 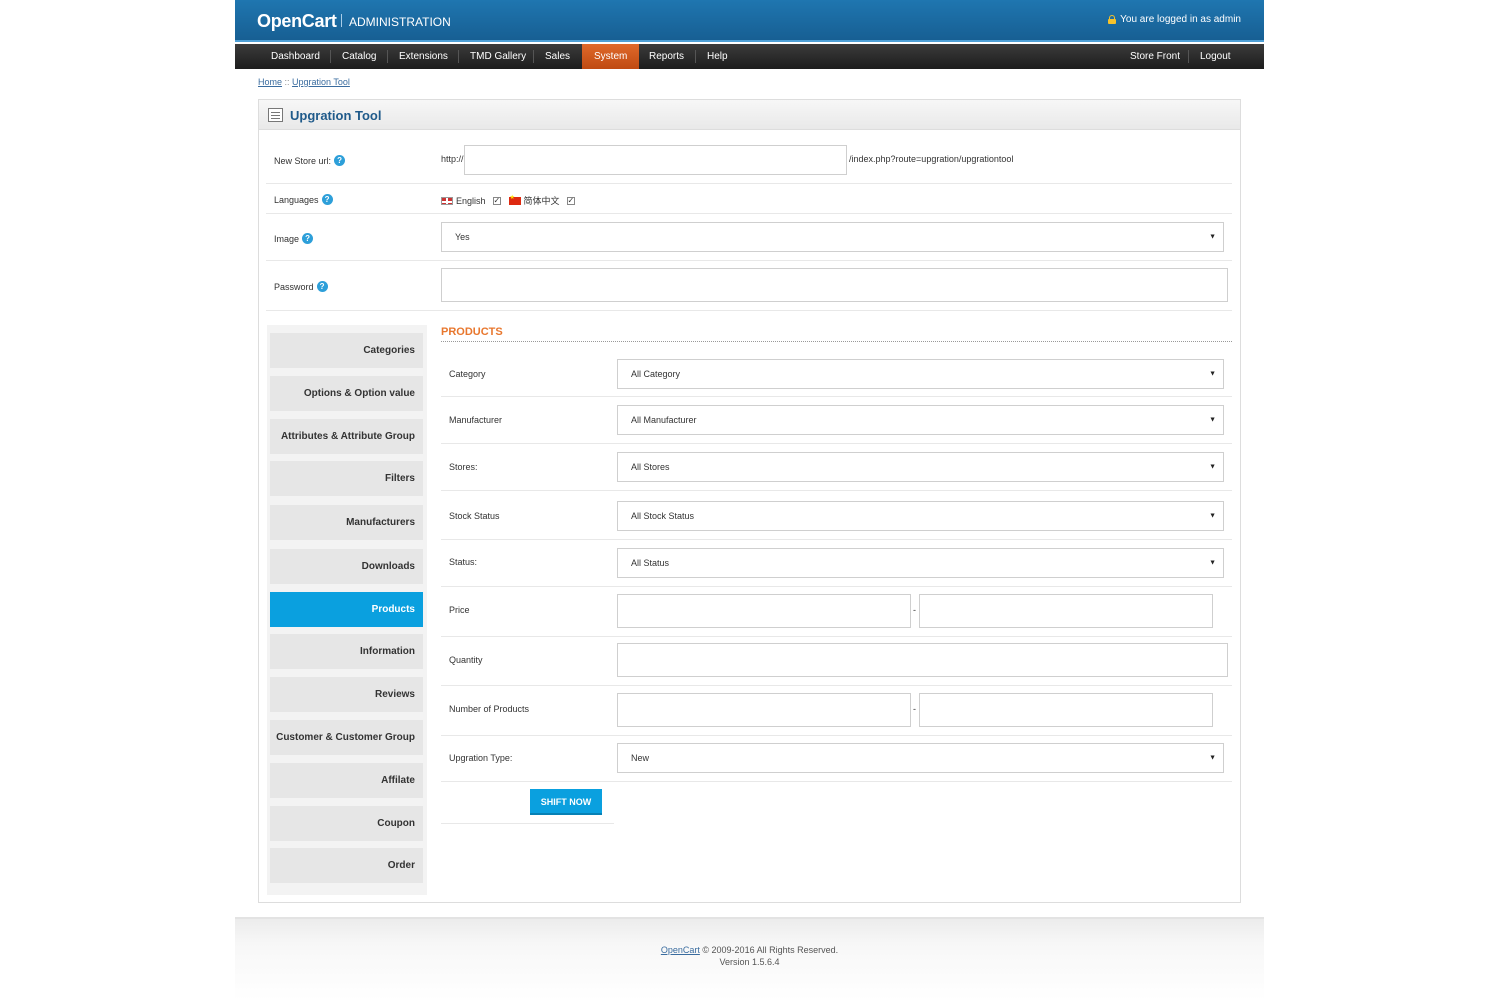 What do you see at coordinates (570, 200) in the screenshot?
I see `chinese-checkbox: ✓` at bounding box center [570, 200].